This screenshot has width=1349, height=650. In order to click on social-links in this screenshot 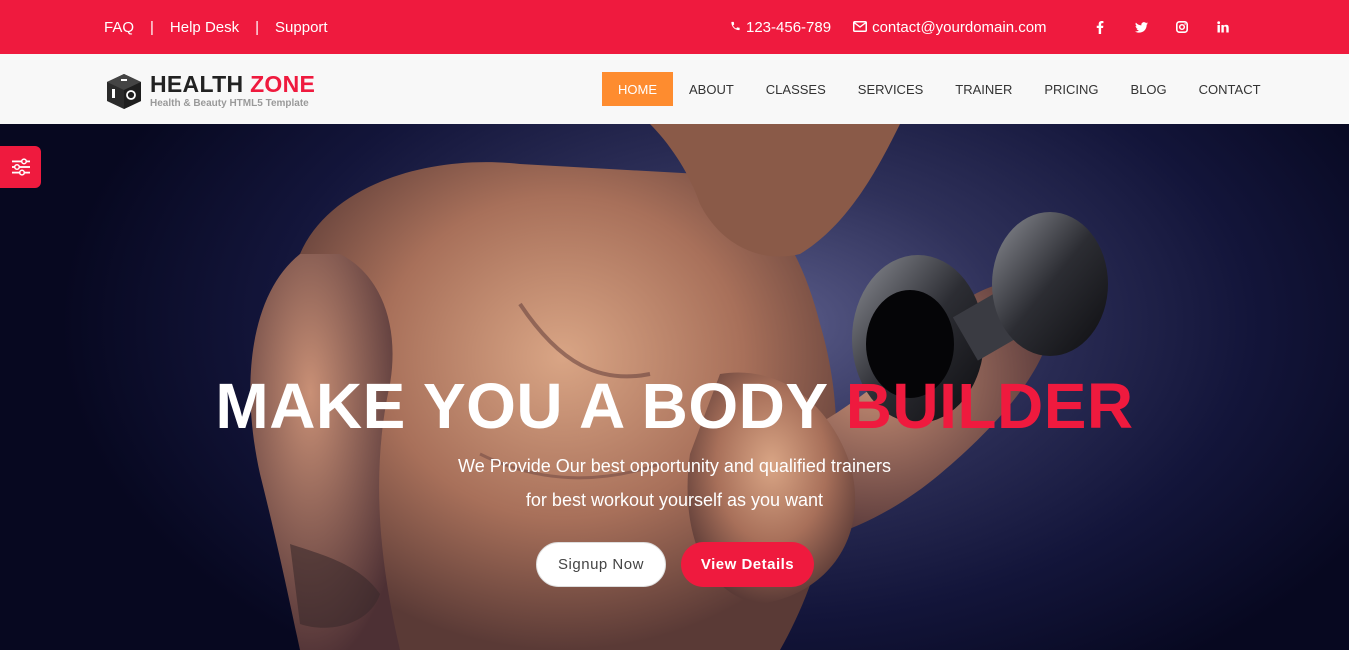, I will do `click(1161, 27)`.